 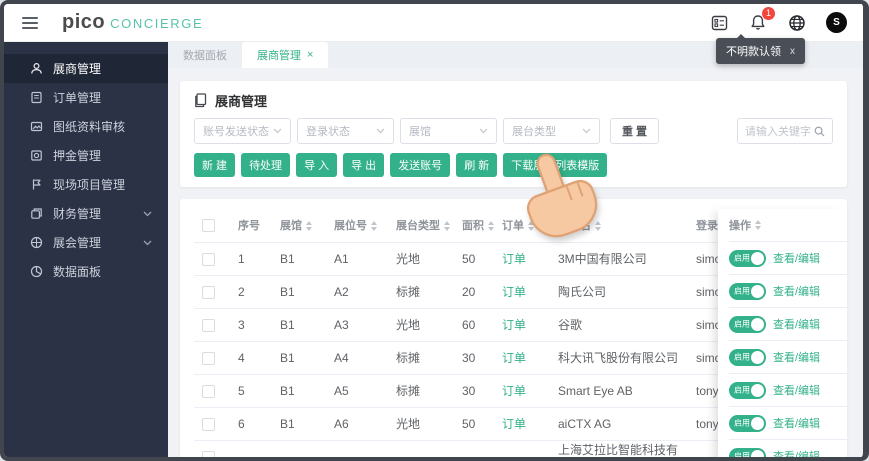 What do you see at coordinates (421, 226) in the screenshot?
I see `col-header-type: 展台类型` at bounding box center [421, 226].